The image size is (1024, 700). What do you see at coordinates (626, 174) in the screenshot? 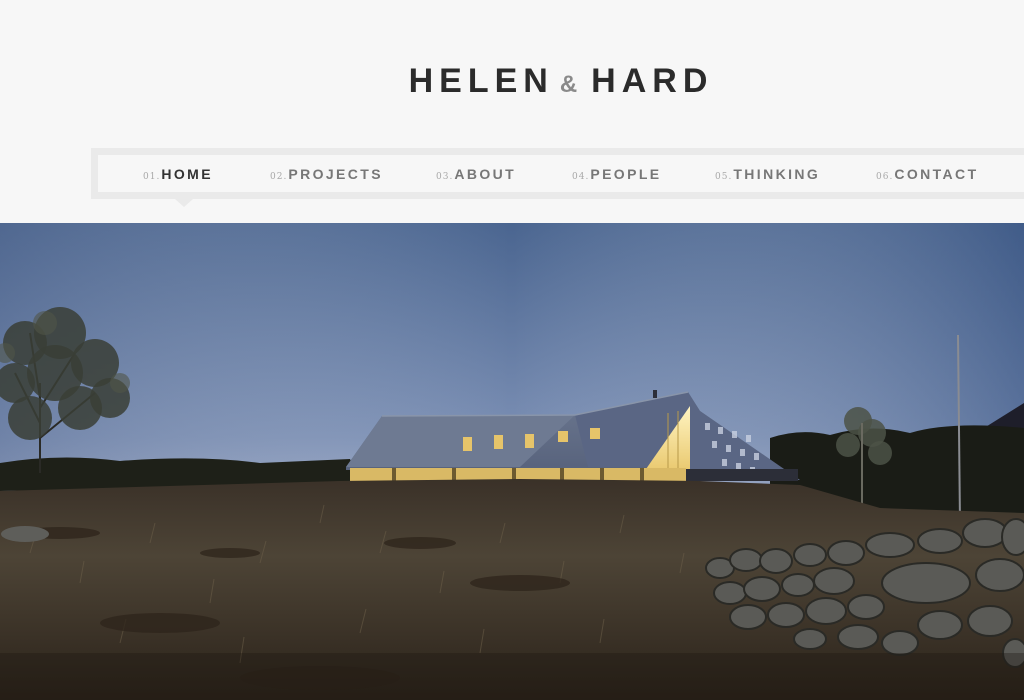
I see `nav-label: PEOPLE` at bounding box center [626, 174].